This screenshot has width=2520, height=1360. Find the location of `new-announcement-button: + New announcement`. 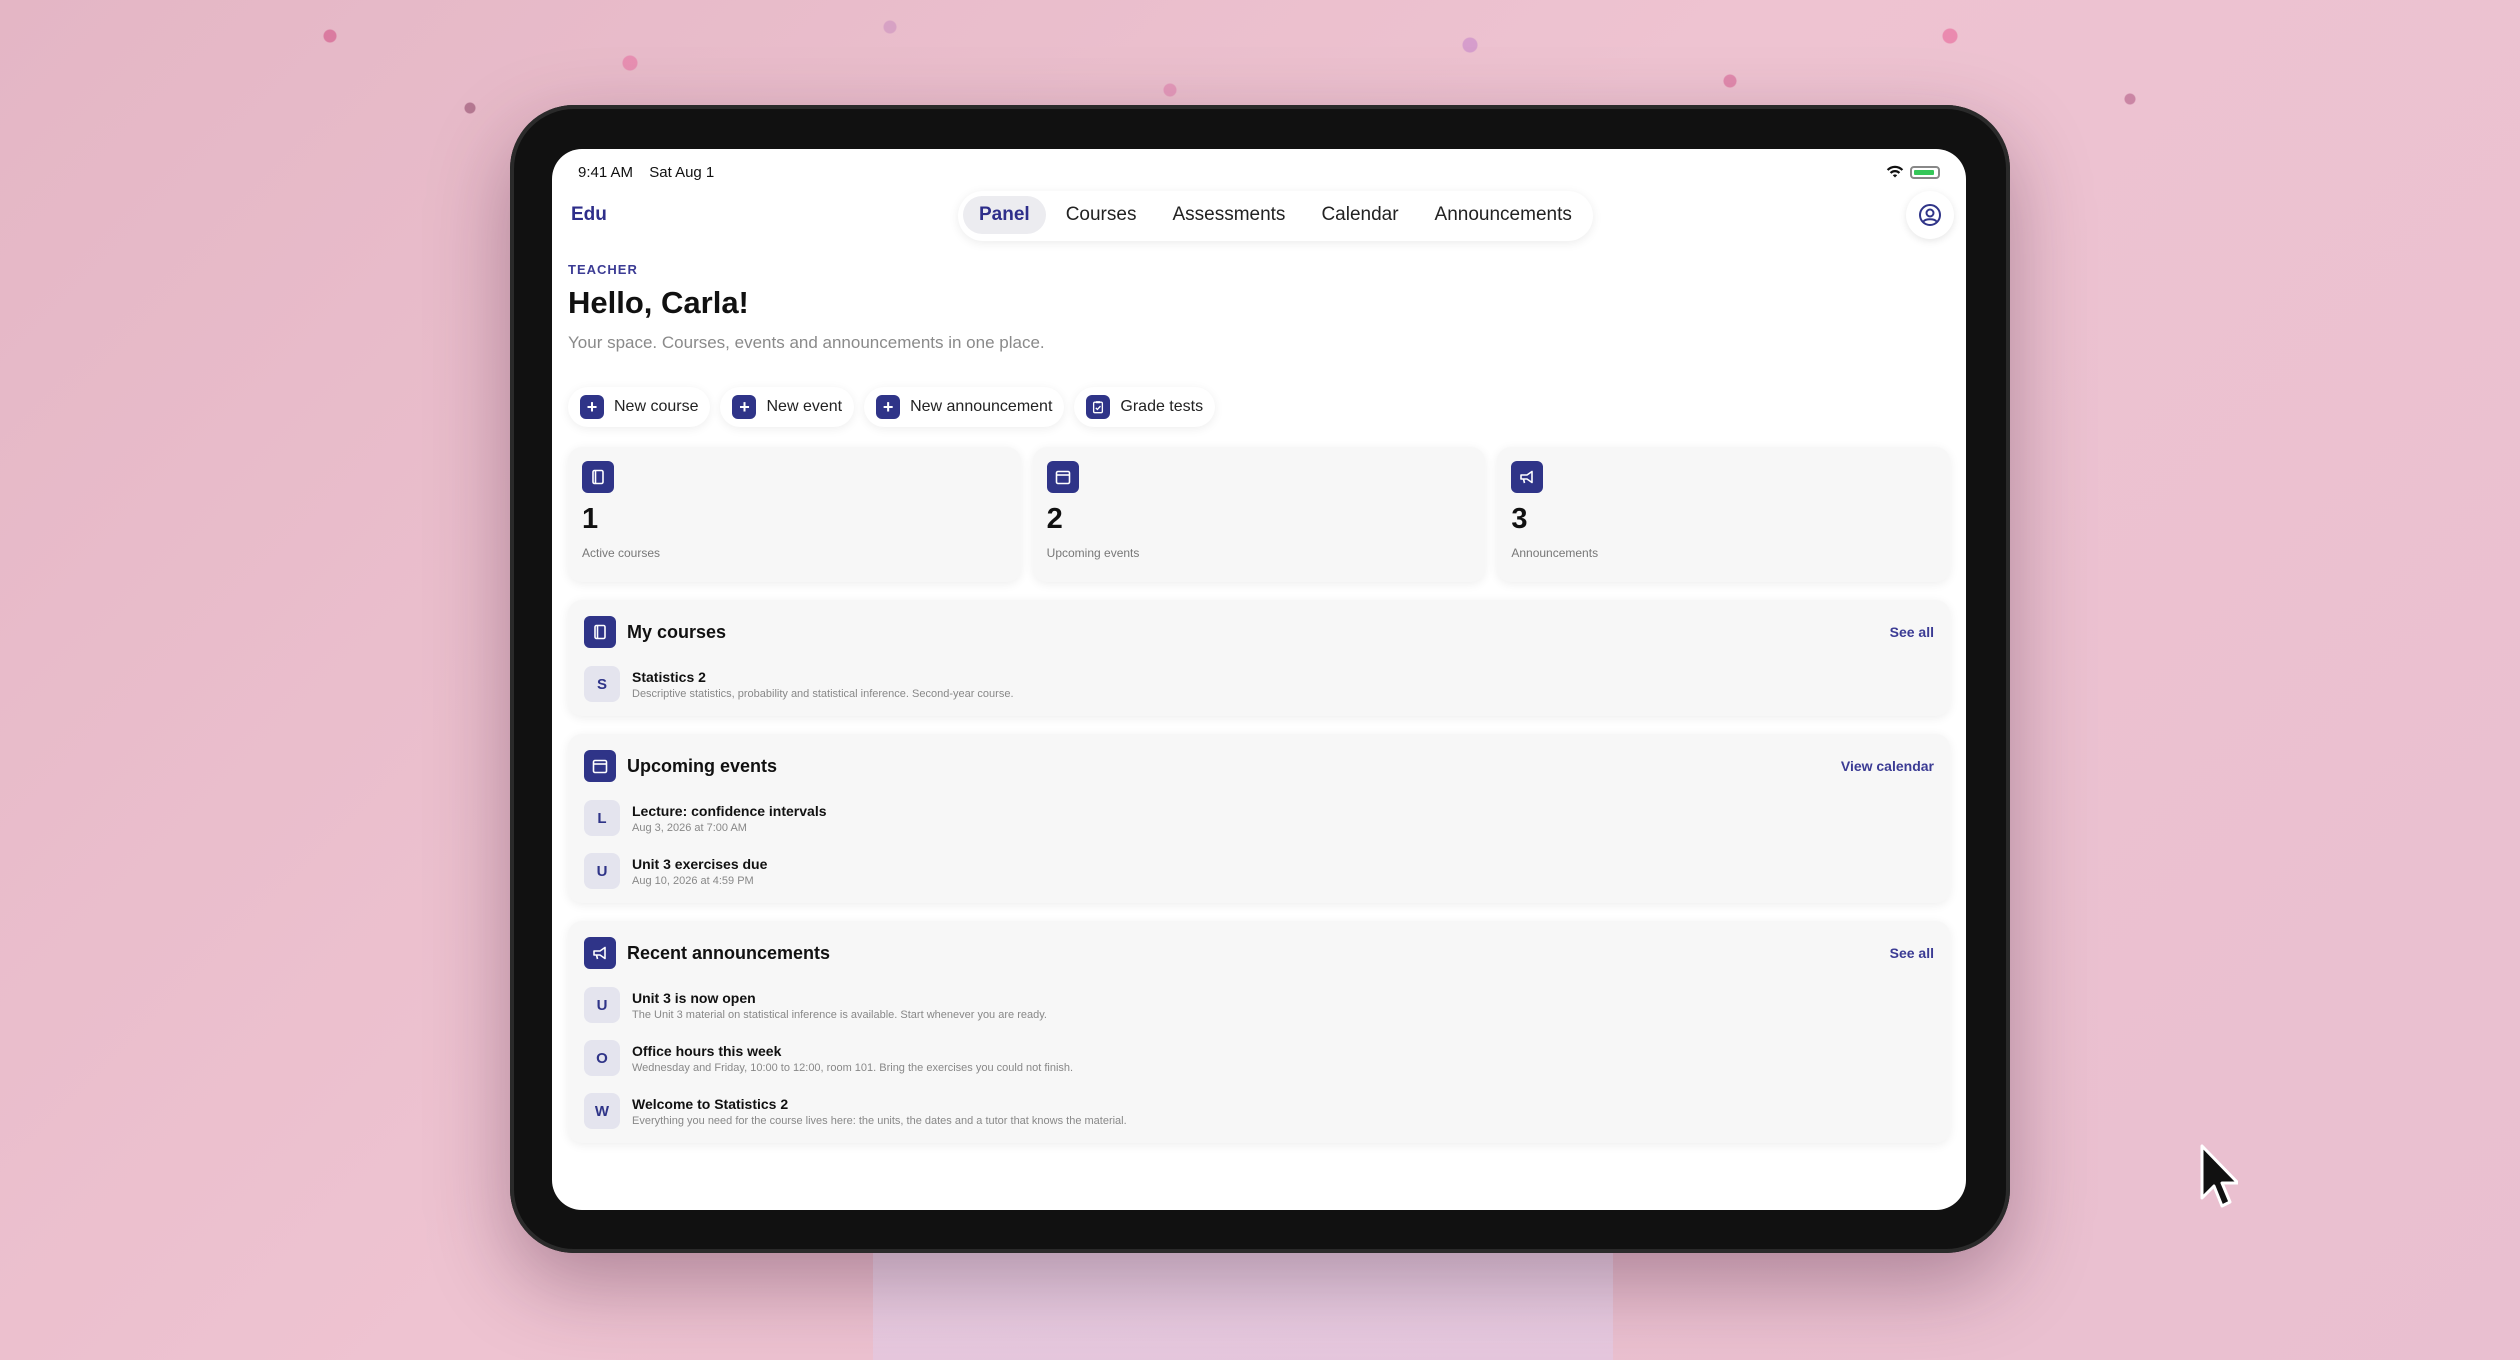

new-announcement-button: + New announcement is located at coordinates (964, 407).